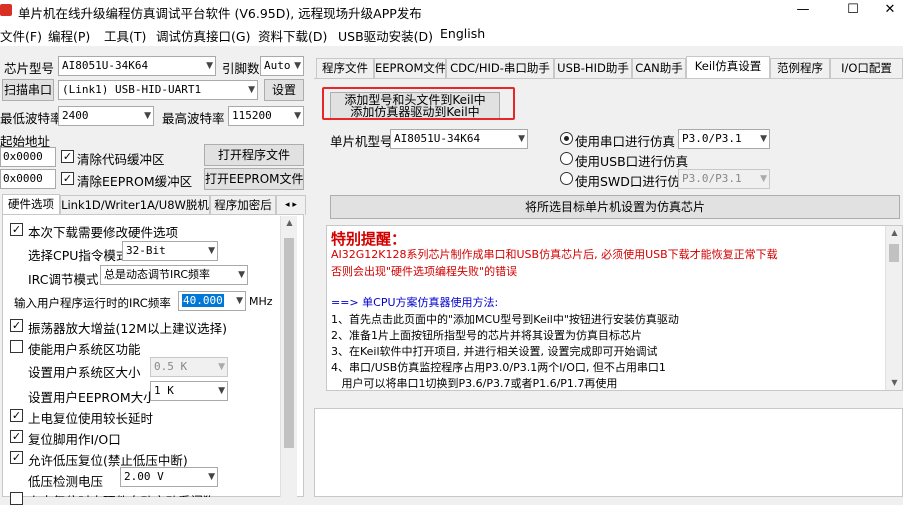 This screenshot has width=903, height=505. I want to click on mcu-model-label: 单片机型号, so click(361, 141).